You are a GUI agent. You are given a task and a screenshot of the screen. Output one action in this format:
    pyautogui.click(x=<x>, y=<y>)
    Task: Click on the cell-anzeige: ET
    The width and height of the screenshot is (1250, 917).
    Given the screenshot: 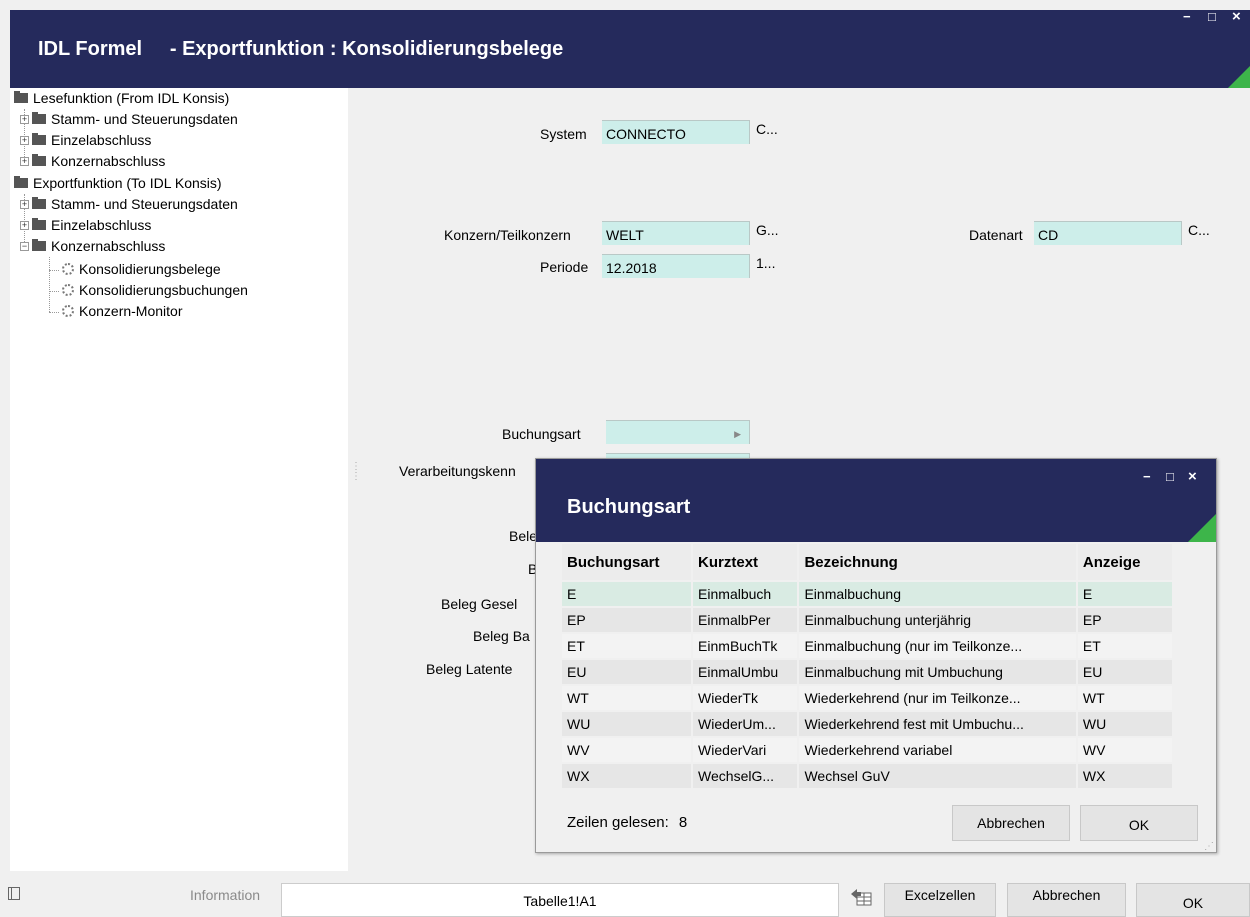 What is the action you would take?
    pyautogui.click(x=1124, y=646)
    